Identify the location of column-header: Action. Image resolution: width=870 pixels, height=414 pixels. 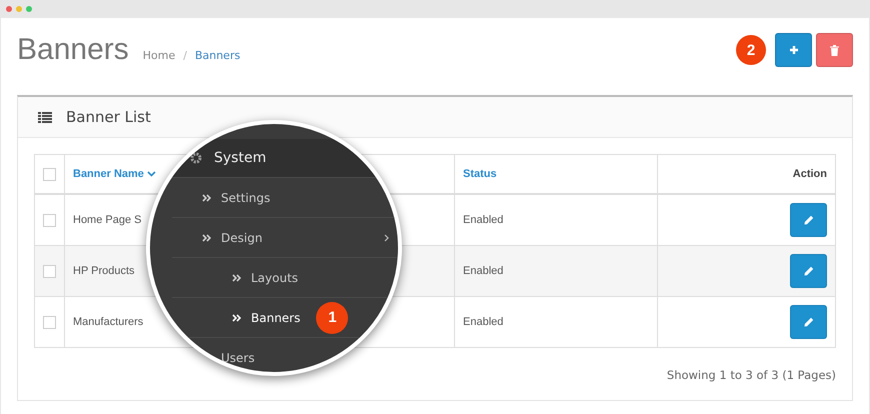
(809, 174).